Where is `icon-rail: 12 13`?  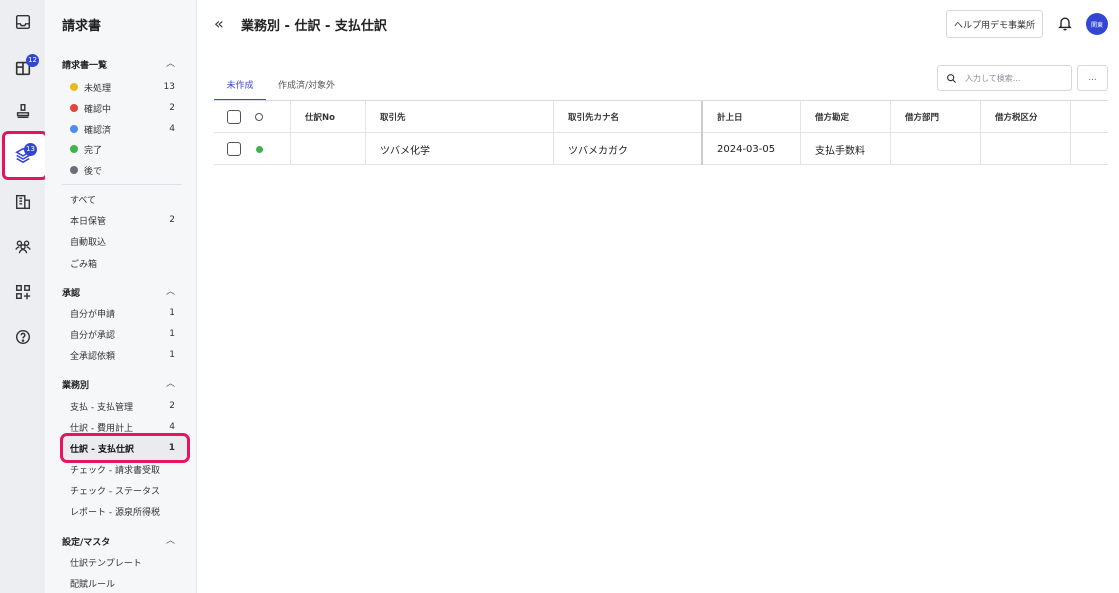 icon-rail: 12 13 is located at coordinates (24, 296).